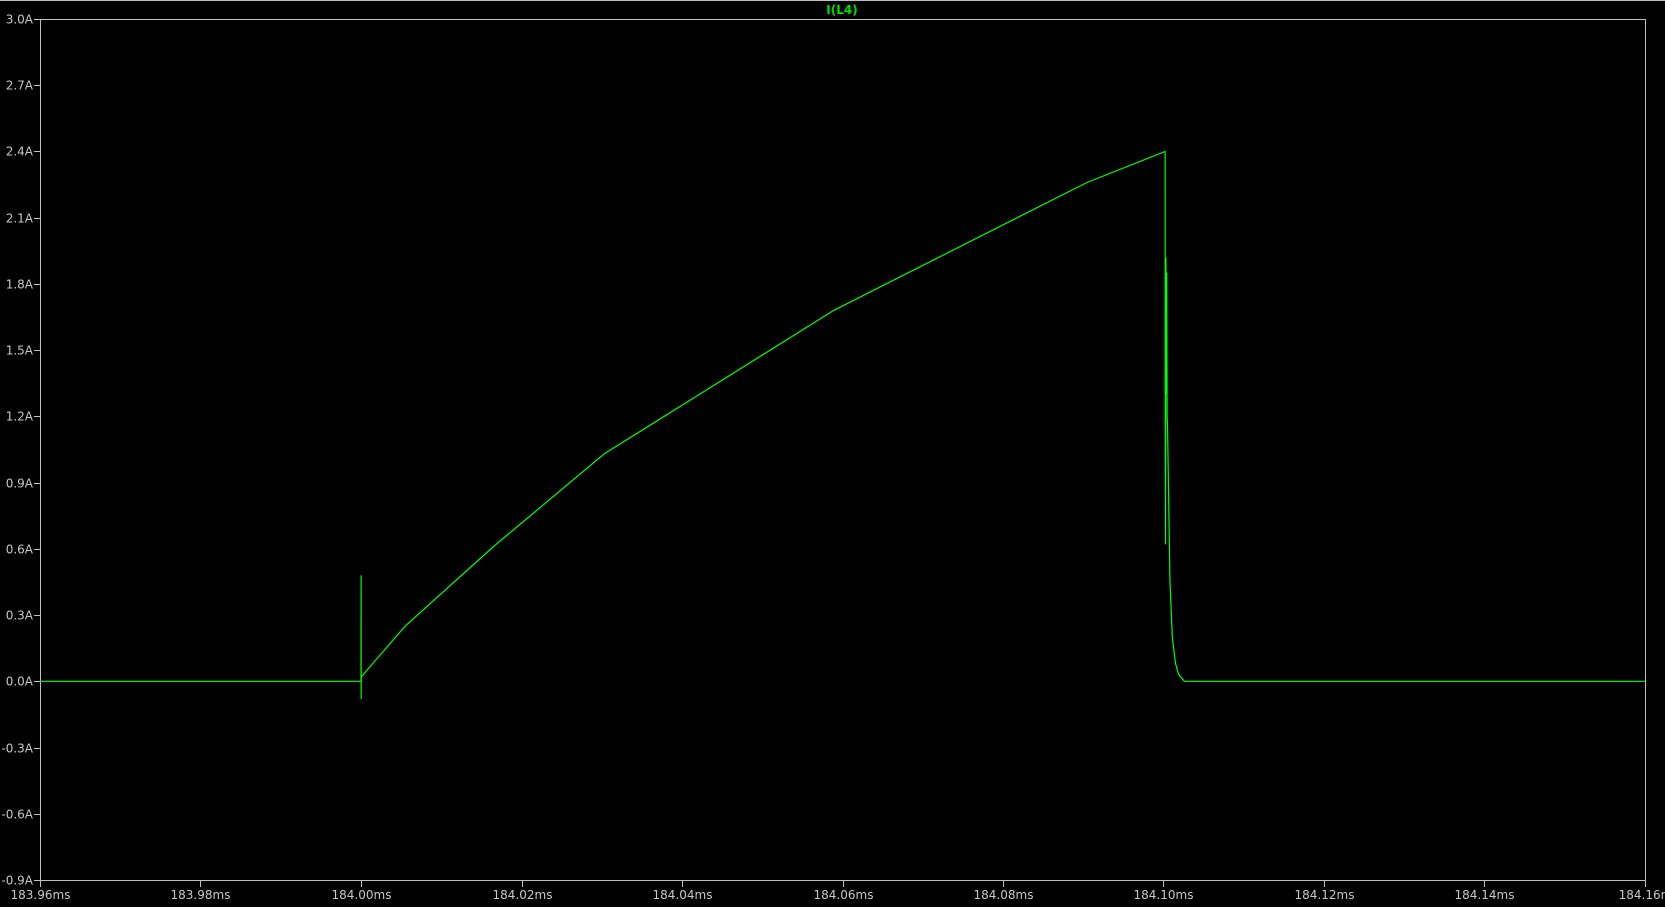 Image resolution: width=1665 pixels, height=907 pixels. Describe the element at coordinates (17, 881) in the screenshot. I see `y-tick-label: -0.9A` at that location.